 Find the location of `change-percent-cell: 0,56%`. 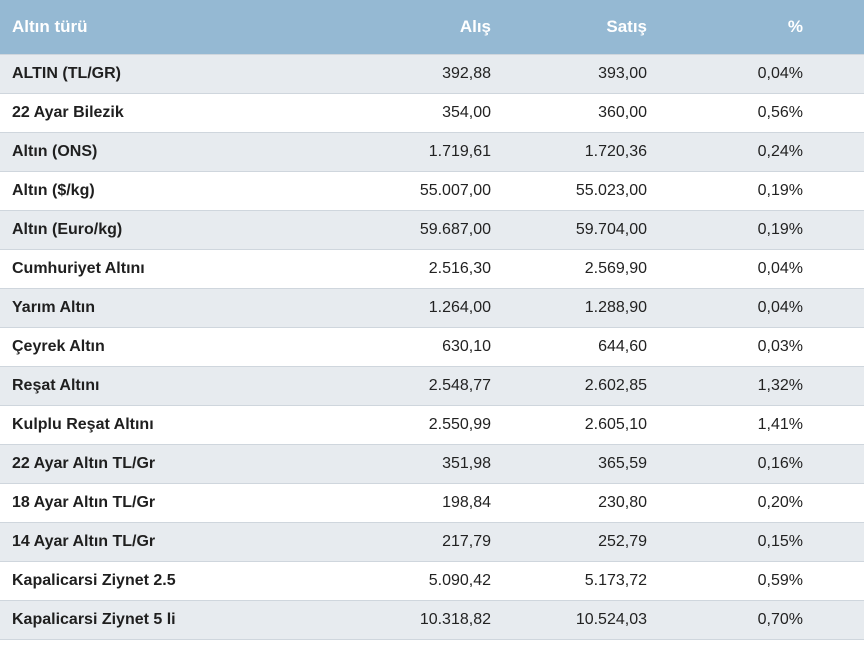

change-percent-cell: 0,56% is located at coordinates (780, 112).